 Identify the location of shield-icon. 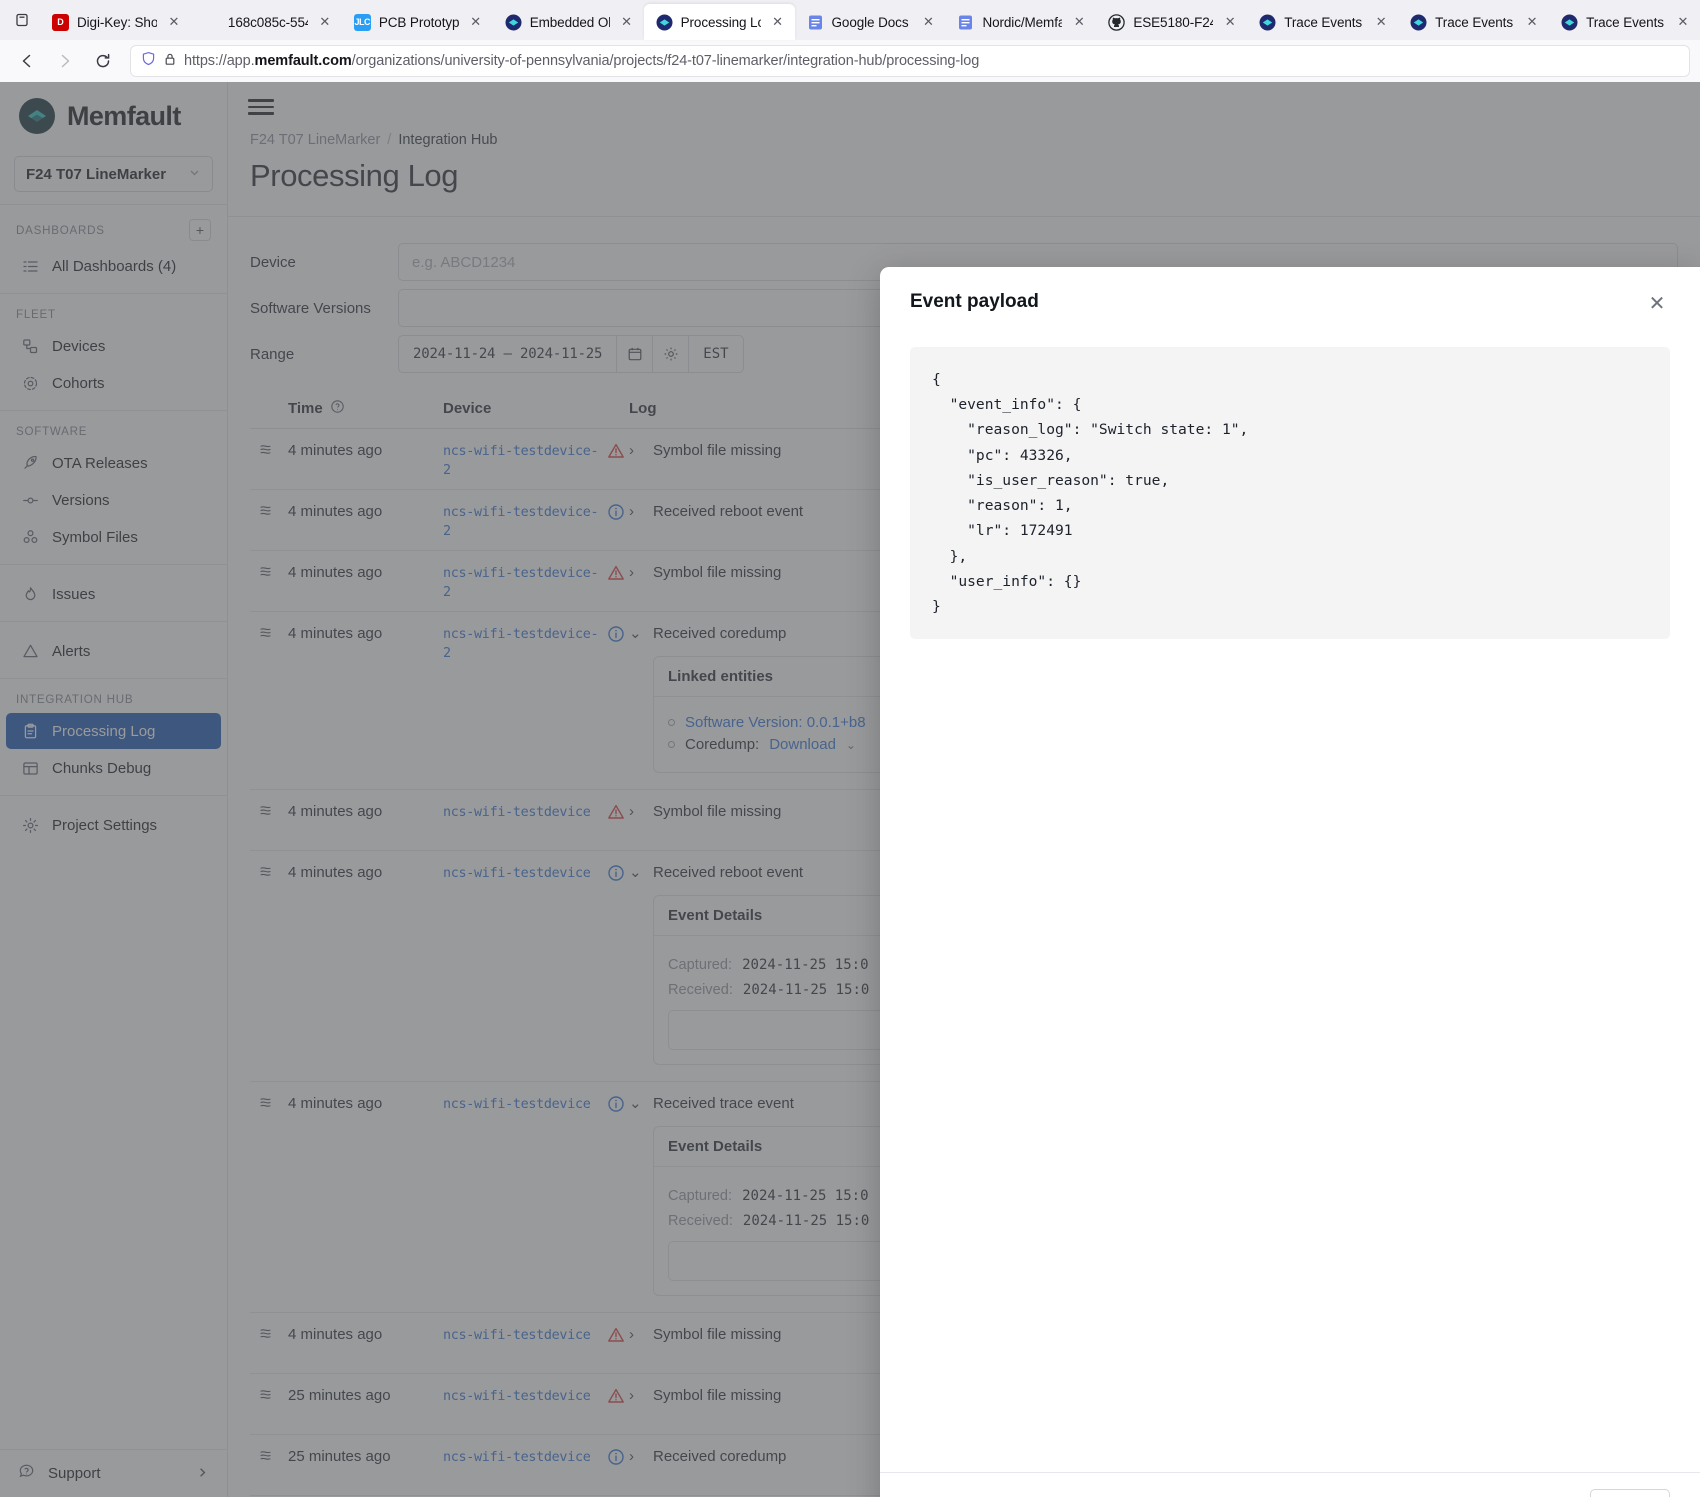
(148, 61).